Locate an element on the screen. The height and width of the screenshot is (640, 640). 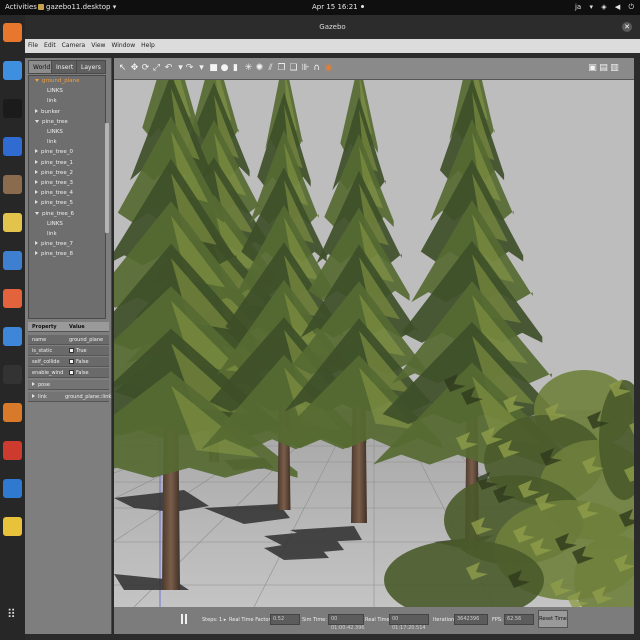
directional-light-icon: ⫽ is located at coordinates (270, 68).